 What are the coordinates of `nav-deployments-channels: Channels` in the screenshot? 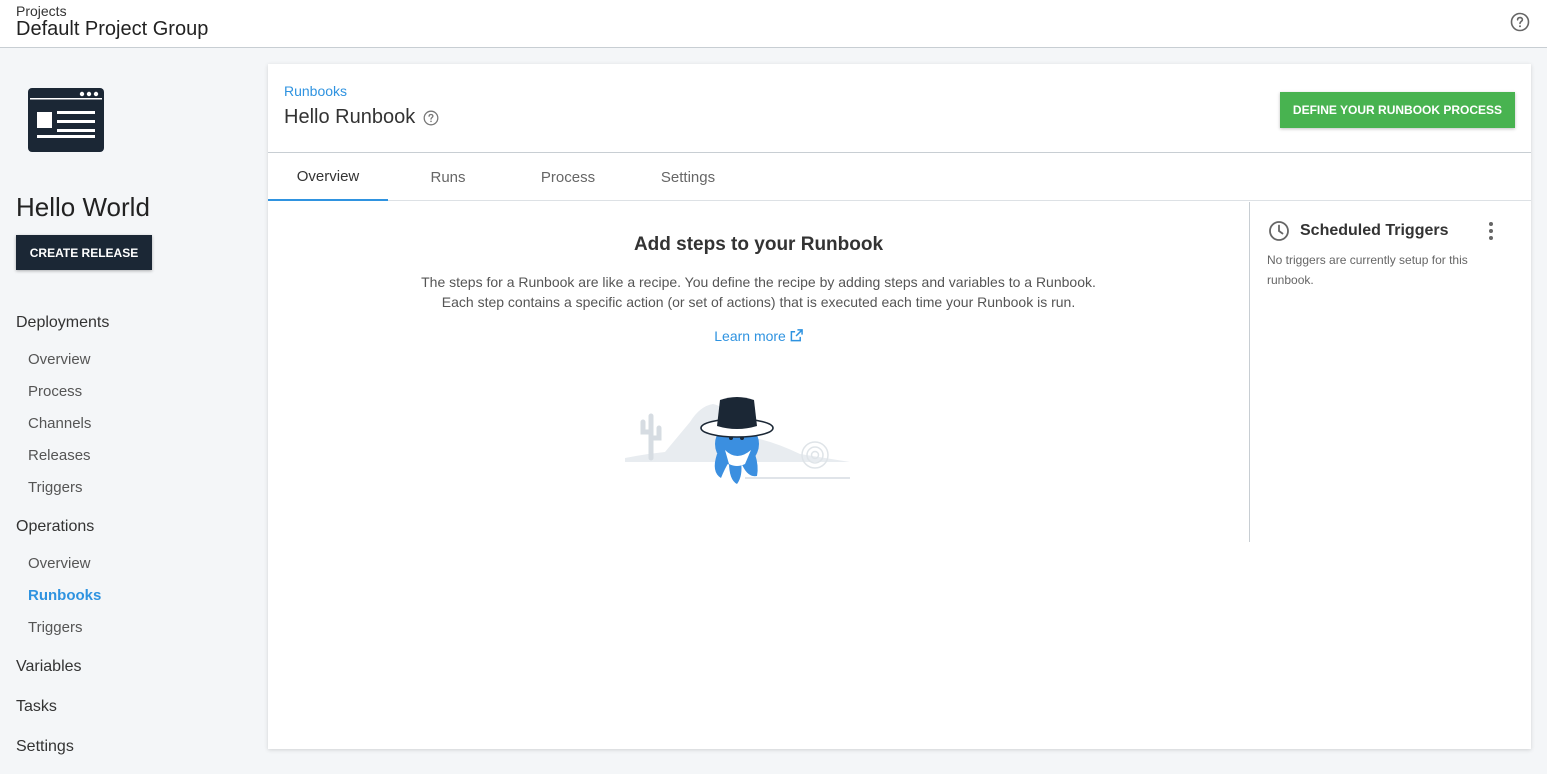 It's located at (59, 423).